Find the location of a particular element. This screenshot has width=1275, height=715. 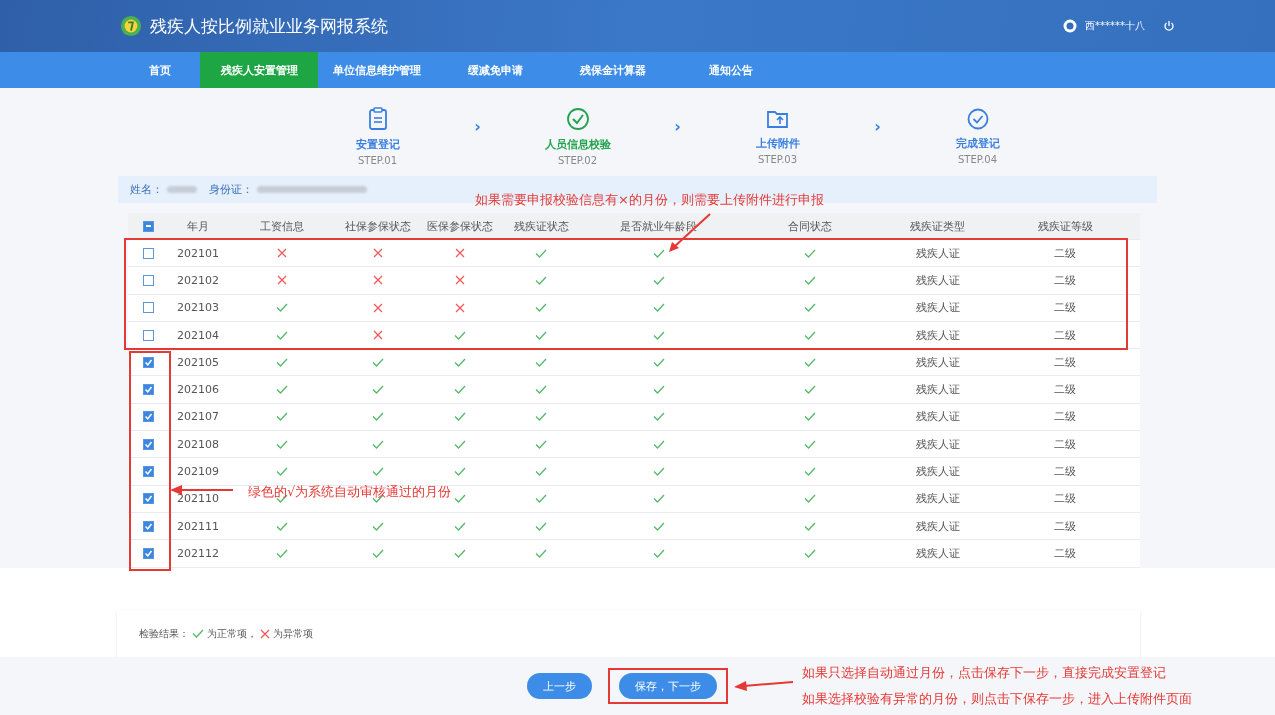

clipboard-icon is located at coordinates (377, 118).